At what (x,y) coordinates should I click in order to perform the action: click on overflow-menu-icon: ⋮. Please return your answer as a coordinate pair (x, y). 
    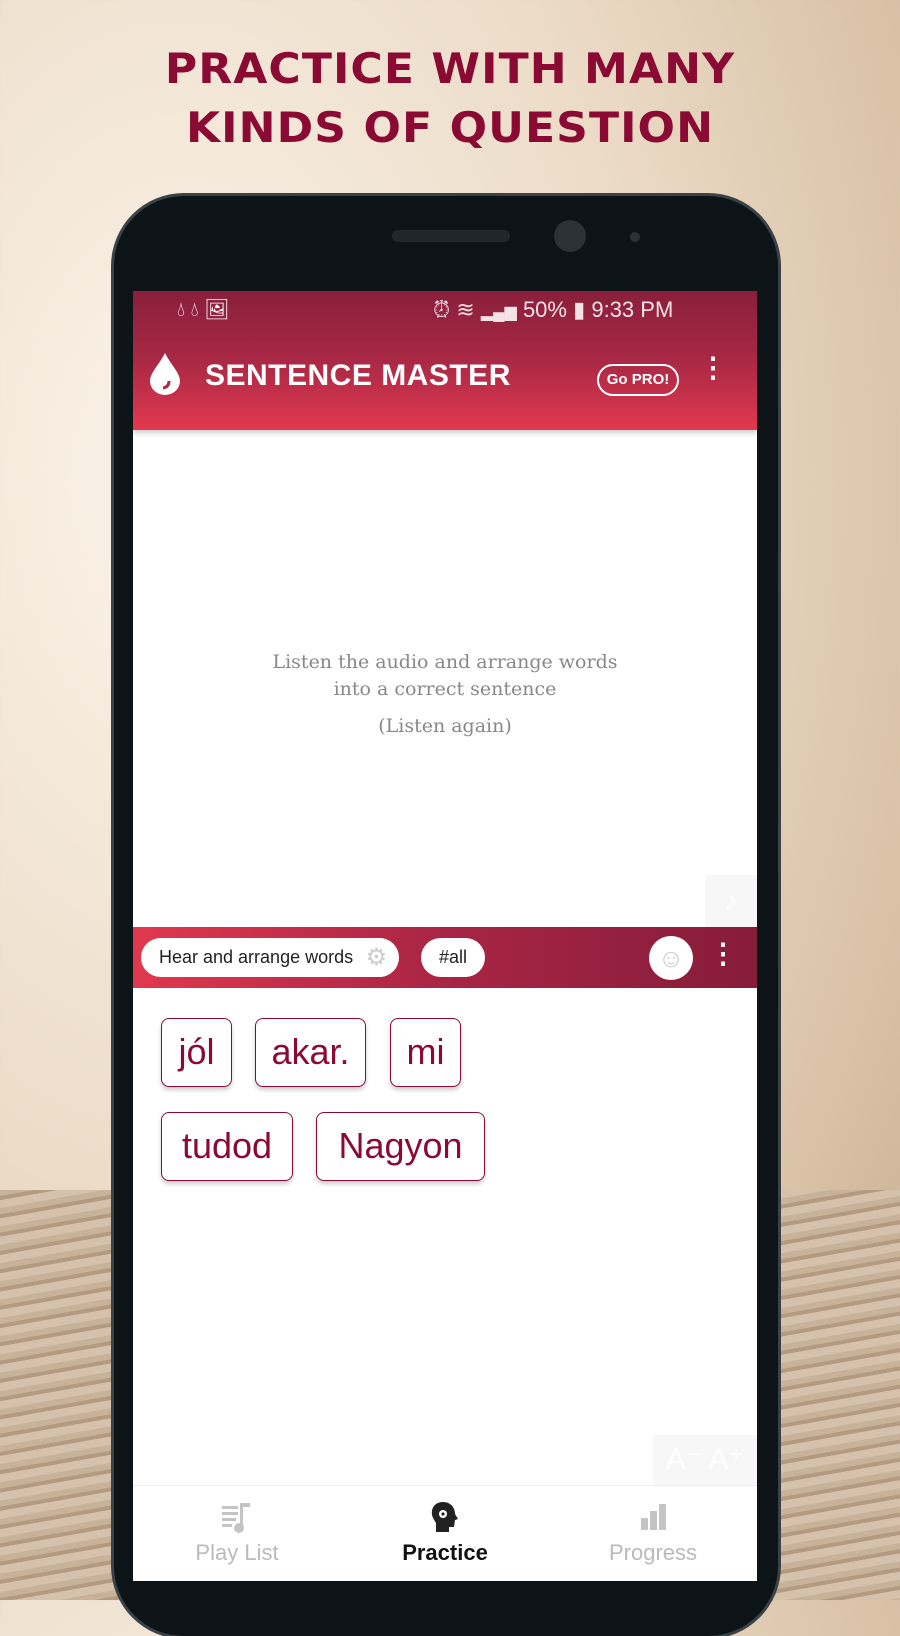
    Looking at the image, I should click on (713, 368).